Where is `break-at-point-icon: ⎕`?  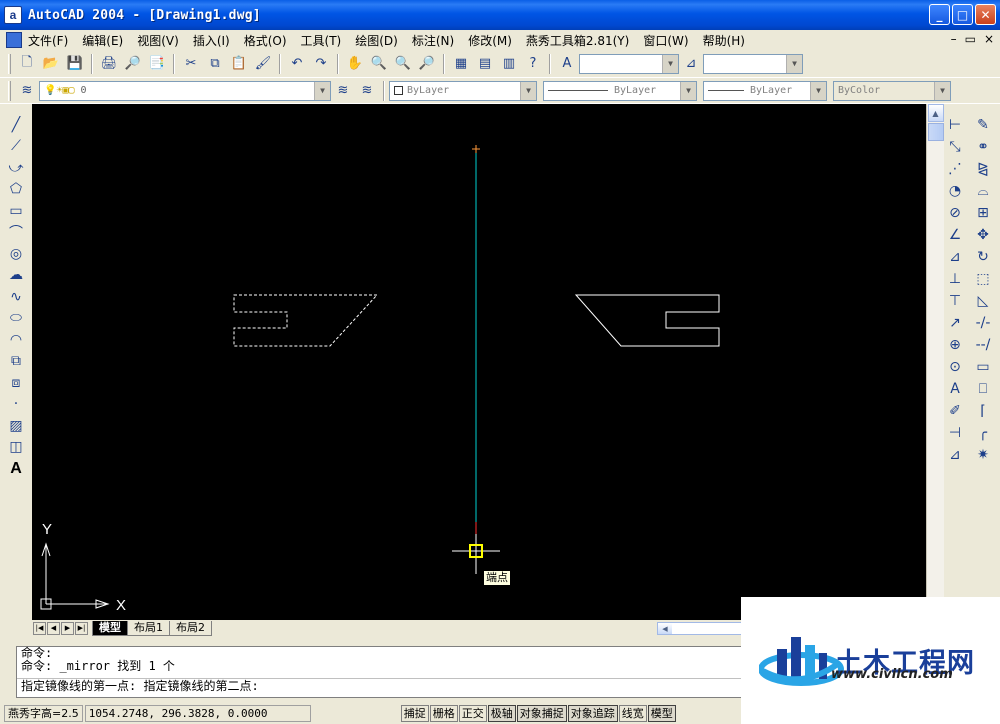 break-at-point-icon: ⎕ is located at coordinates (983, 389).